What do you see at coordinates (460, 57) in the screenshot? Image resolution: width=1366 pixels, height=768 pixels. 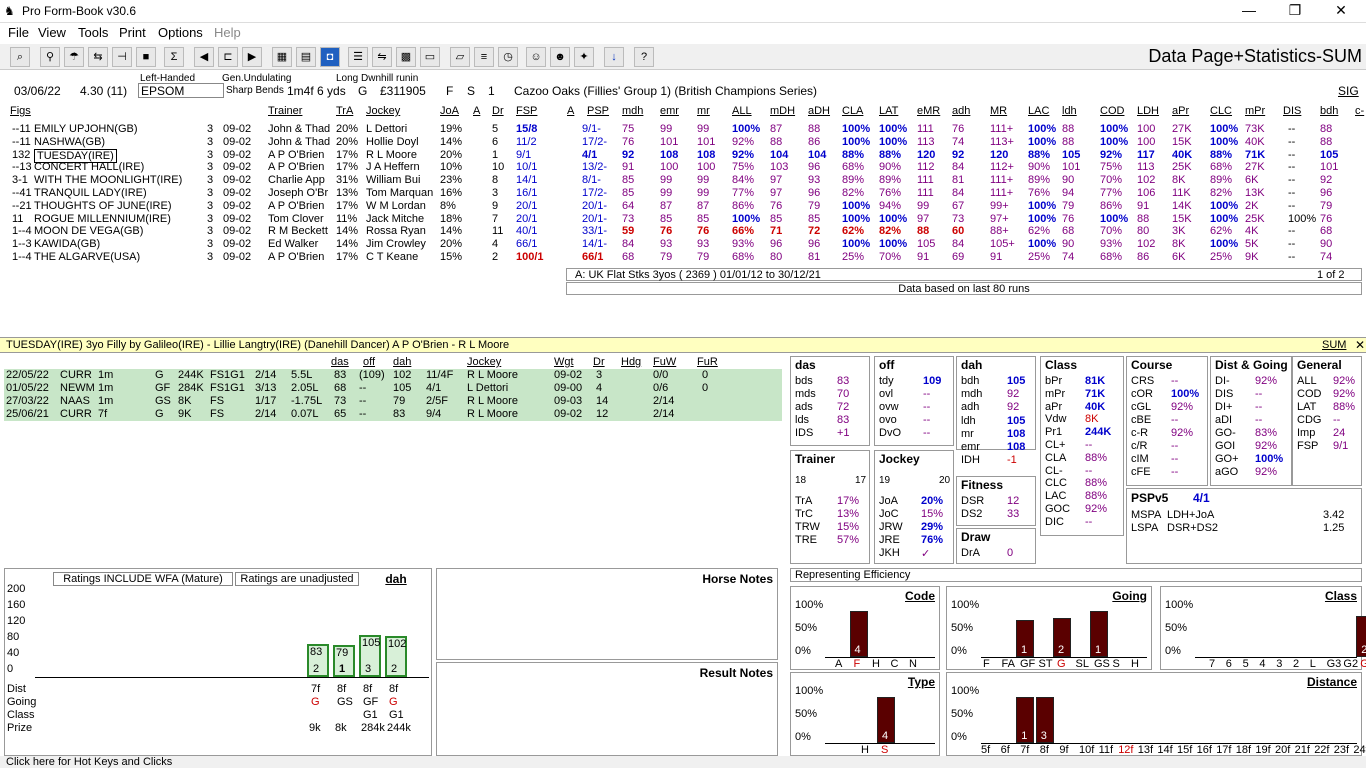 I see `folder-icon: ▱` at bounding box center [460, 57].